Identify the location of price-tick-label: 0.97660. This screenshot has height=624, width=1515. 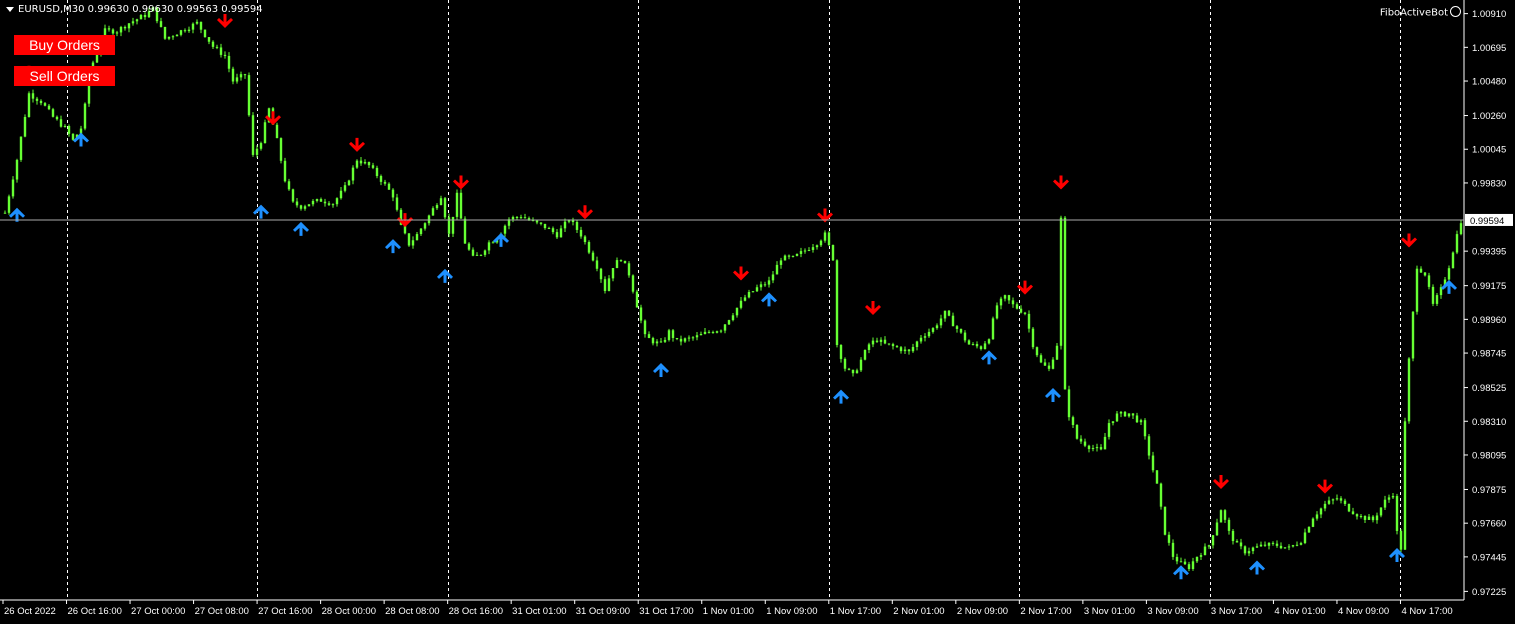
(1489, 524).